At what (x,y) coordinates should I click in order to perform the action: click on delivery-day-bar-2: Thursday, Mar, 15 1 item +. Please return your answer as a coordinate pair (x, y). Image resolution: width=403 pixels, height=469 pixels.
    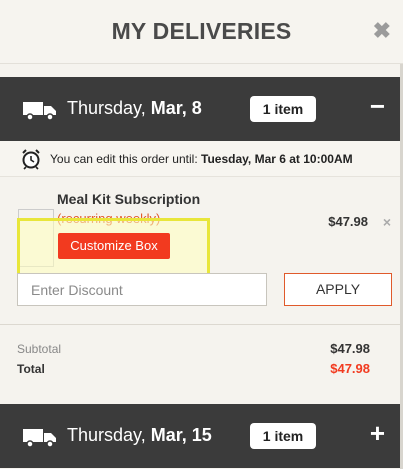
    Looking at the image, I should click on (201, 436).